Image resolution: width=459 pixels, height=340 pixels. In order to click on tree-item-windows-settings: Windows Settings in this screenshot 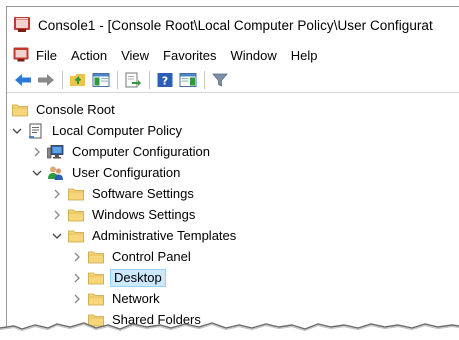, I will do `click(124, 215)`.